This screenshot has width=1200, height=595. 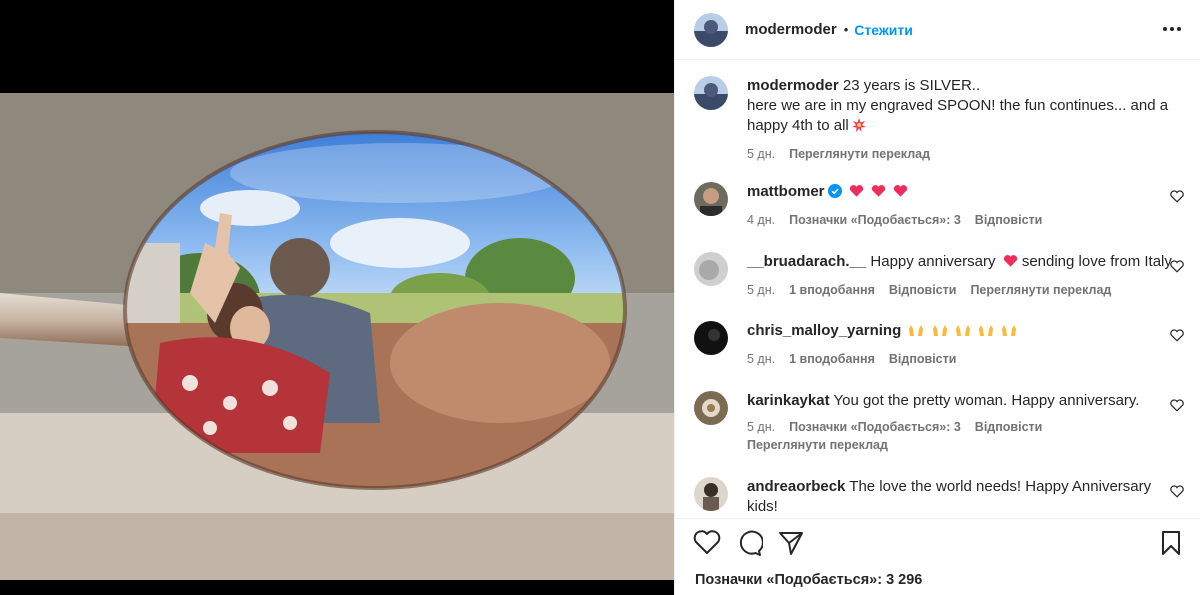 What do you see at coordinates (793, 85) in the screenshot?
I see `caption-username: modermoder` at bounding box center [793, 85].